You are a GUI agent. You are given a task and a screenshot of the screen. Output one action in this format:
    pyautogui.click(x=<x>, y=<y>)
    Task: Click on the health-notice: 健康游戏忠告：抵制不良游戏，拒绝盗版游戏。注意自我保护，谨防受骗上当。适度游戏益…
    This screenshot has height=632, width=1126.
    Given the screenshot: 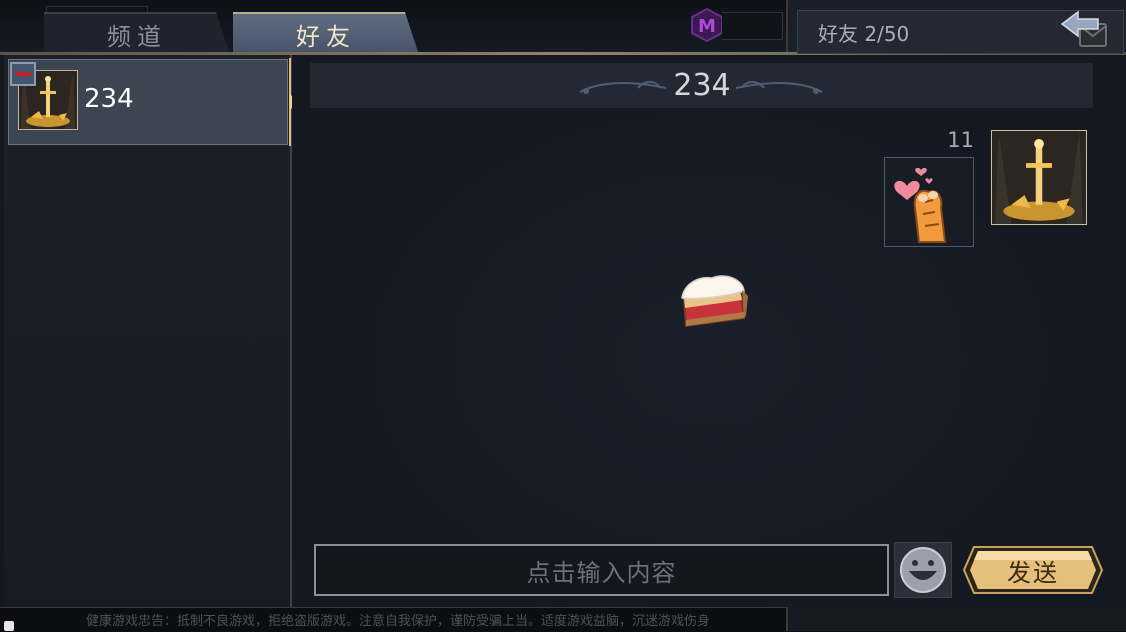 What is the action you would take?
    pyautogui.click(x=398, y=621)
    